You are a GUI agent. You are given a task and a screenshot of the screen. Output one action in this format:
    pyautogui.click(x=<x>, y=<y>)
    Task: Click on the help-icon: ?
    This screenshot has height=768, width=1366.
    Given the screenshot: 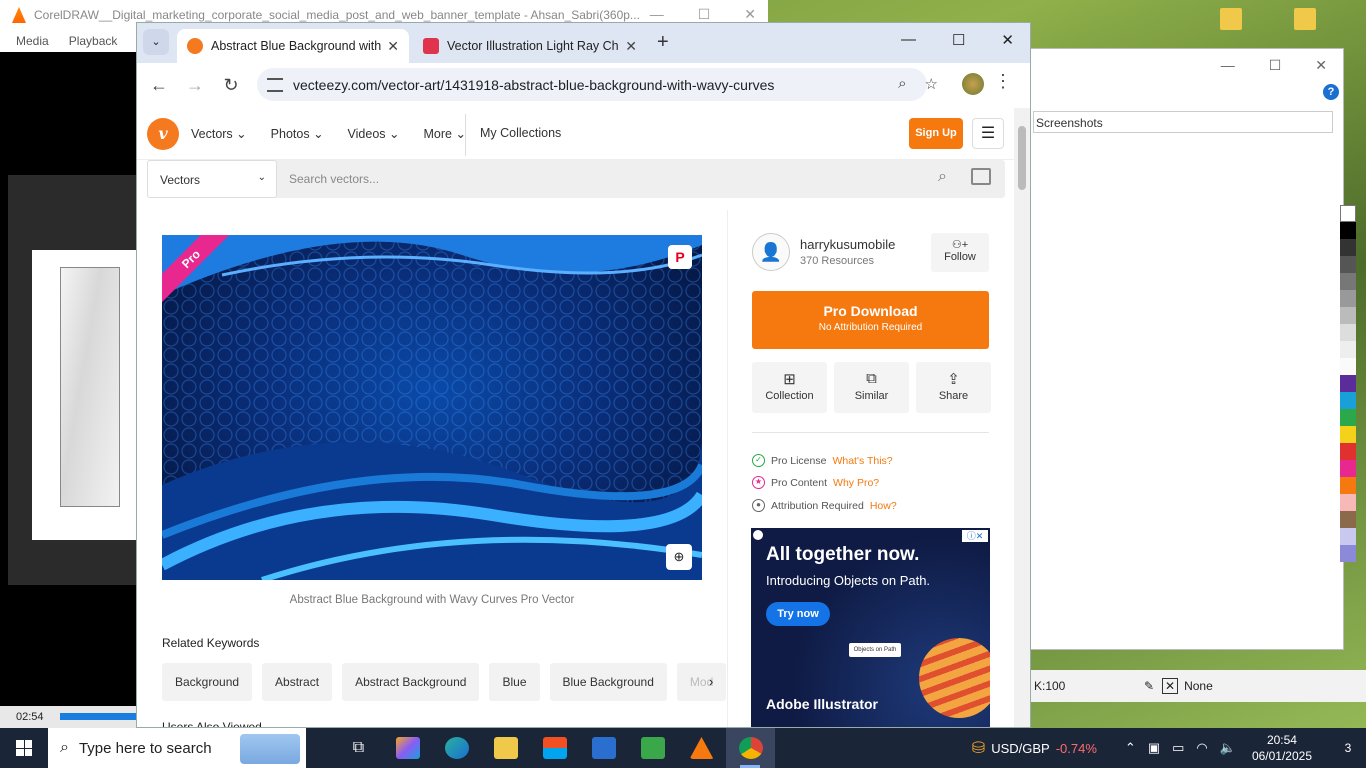 What is the action you would take?
    pyautogui.click(x=1331, y=92)
    